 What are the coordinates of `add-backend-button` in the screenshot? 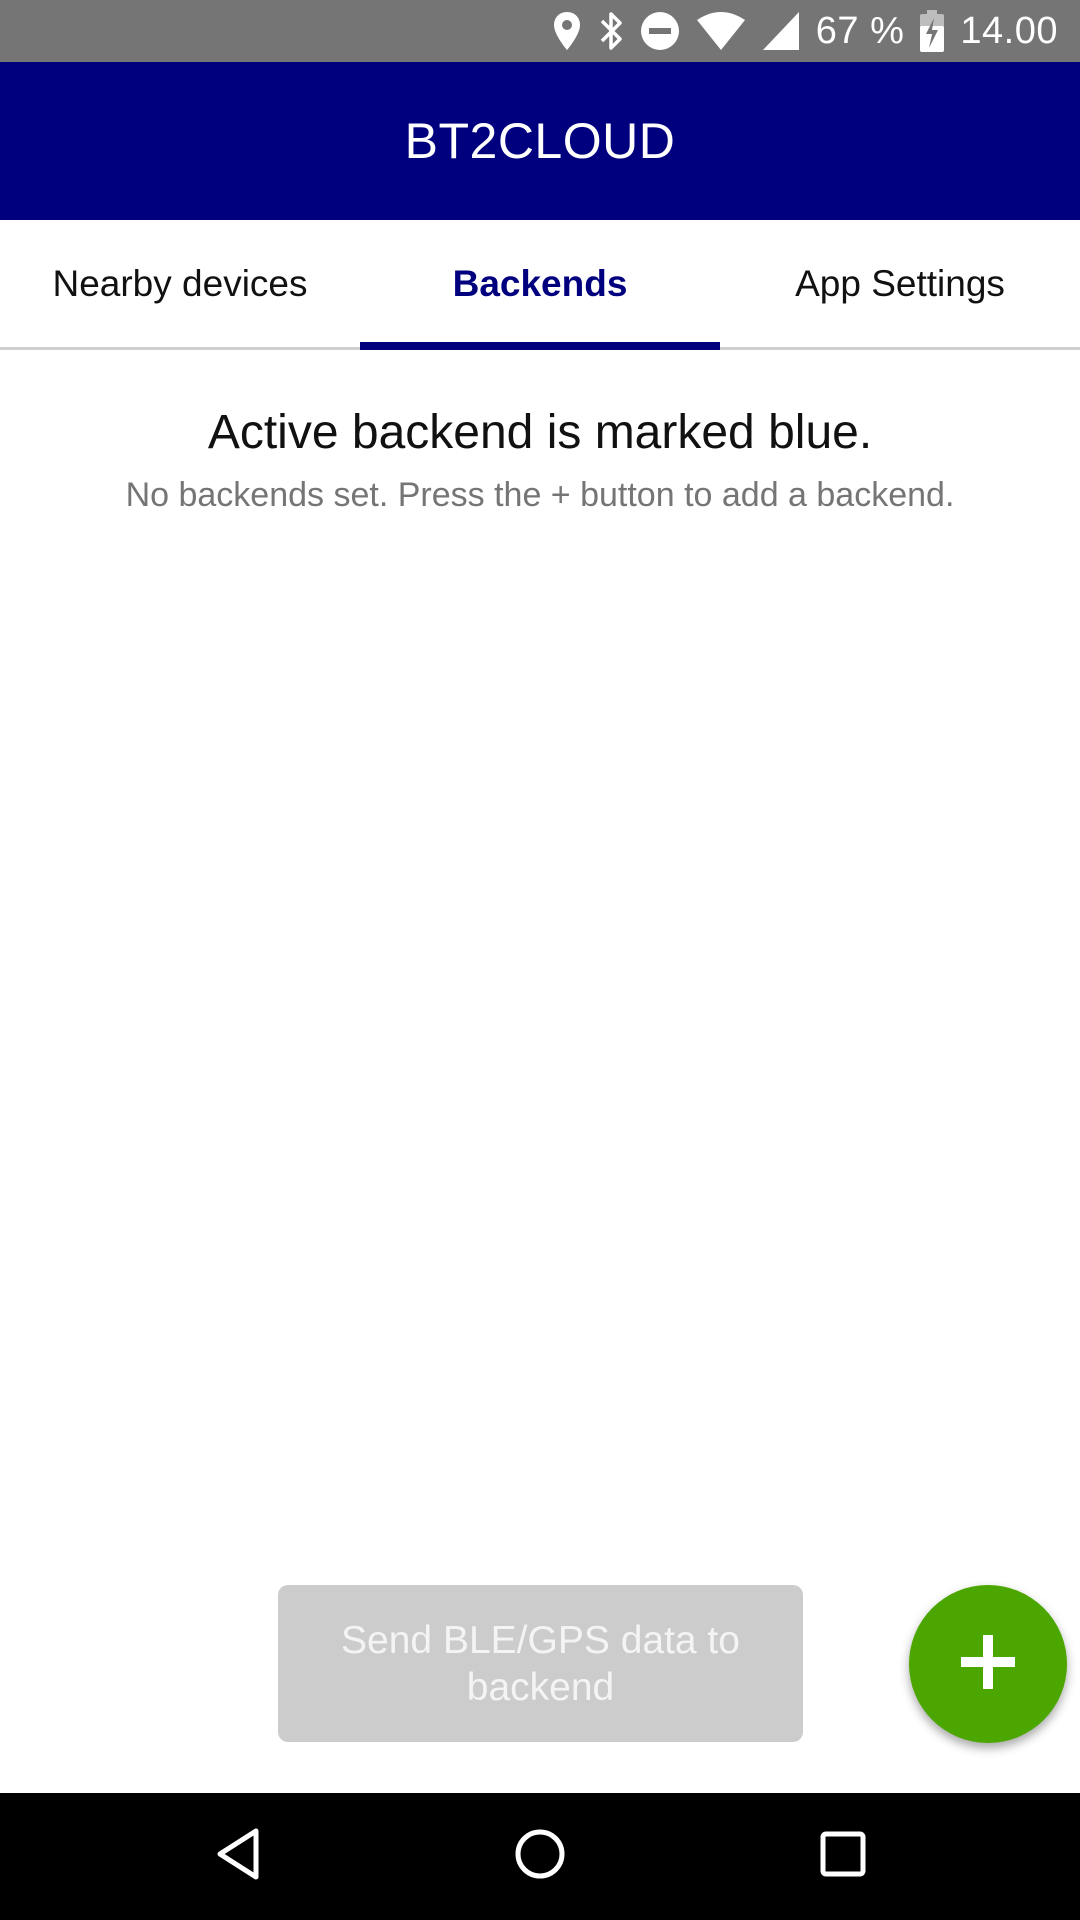 It's located at (988, 1664).